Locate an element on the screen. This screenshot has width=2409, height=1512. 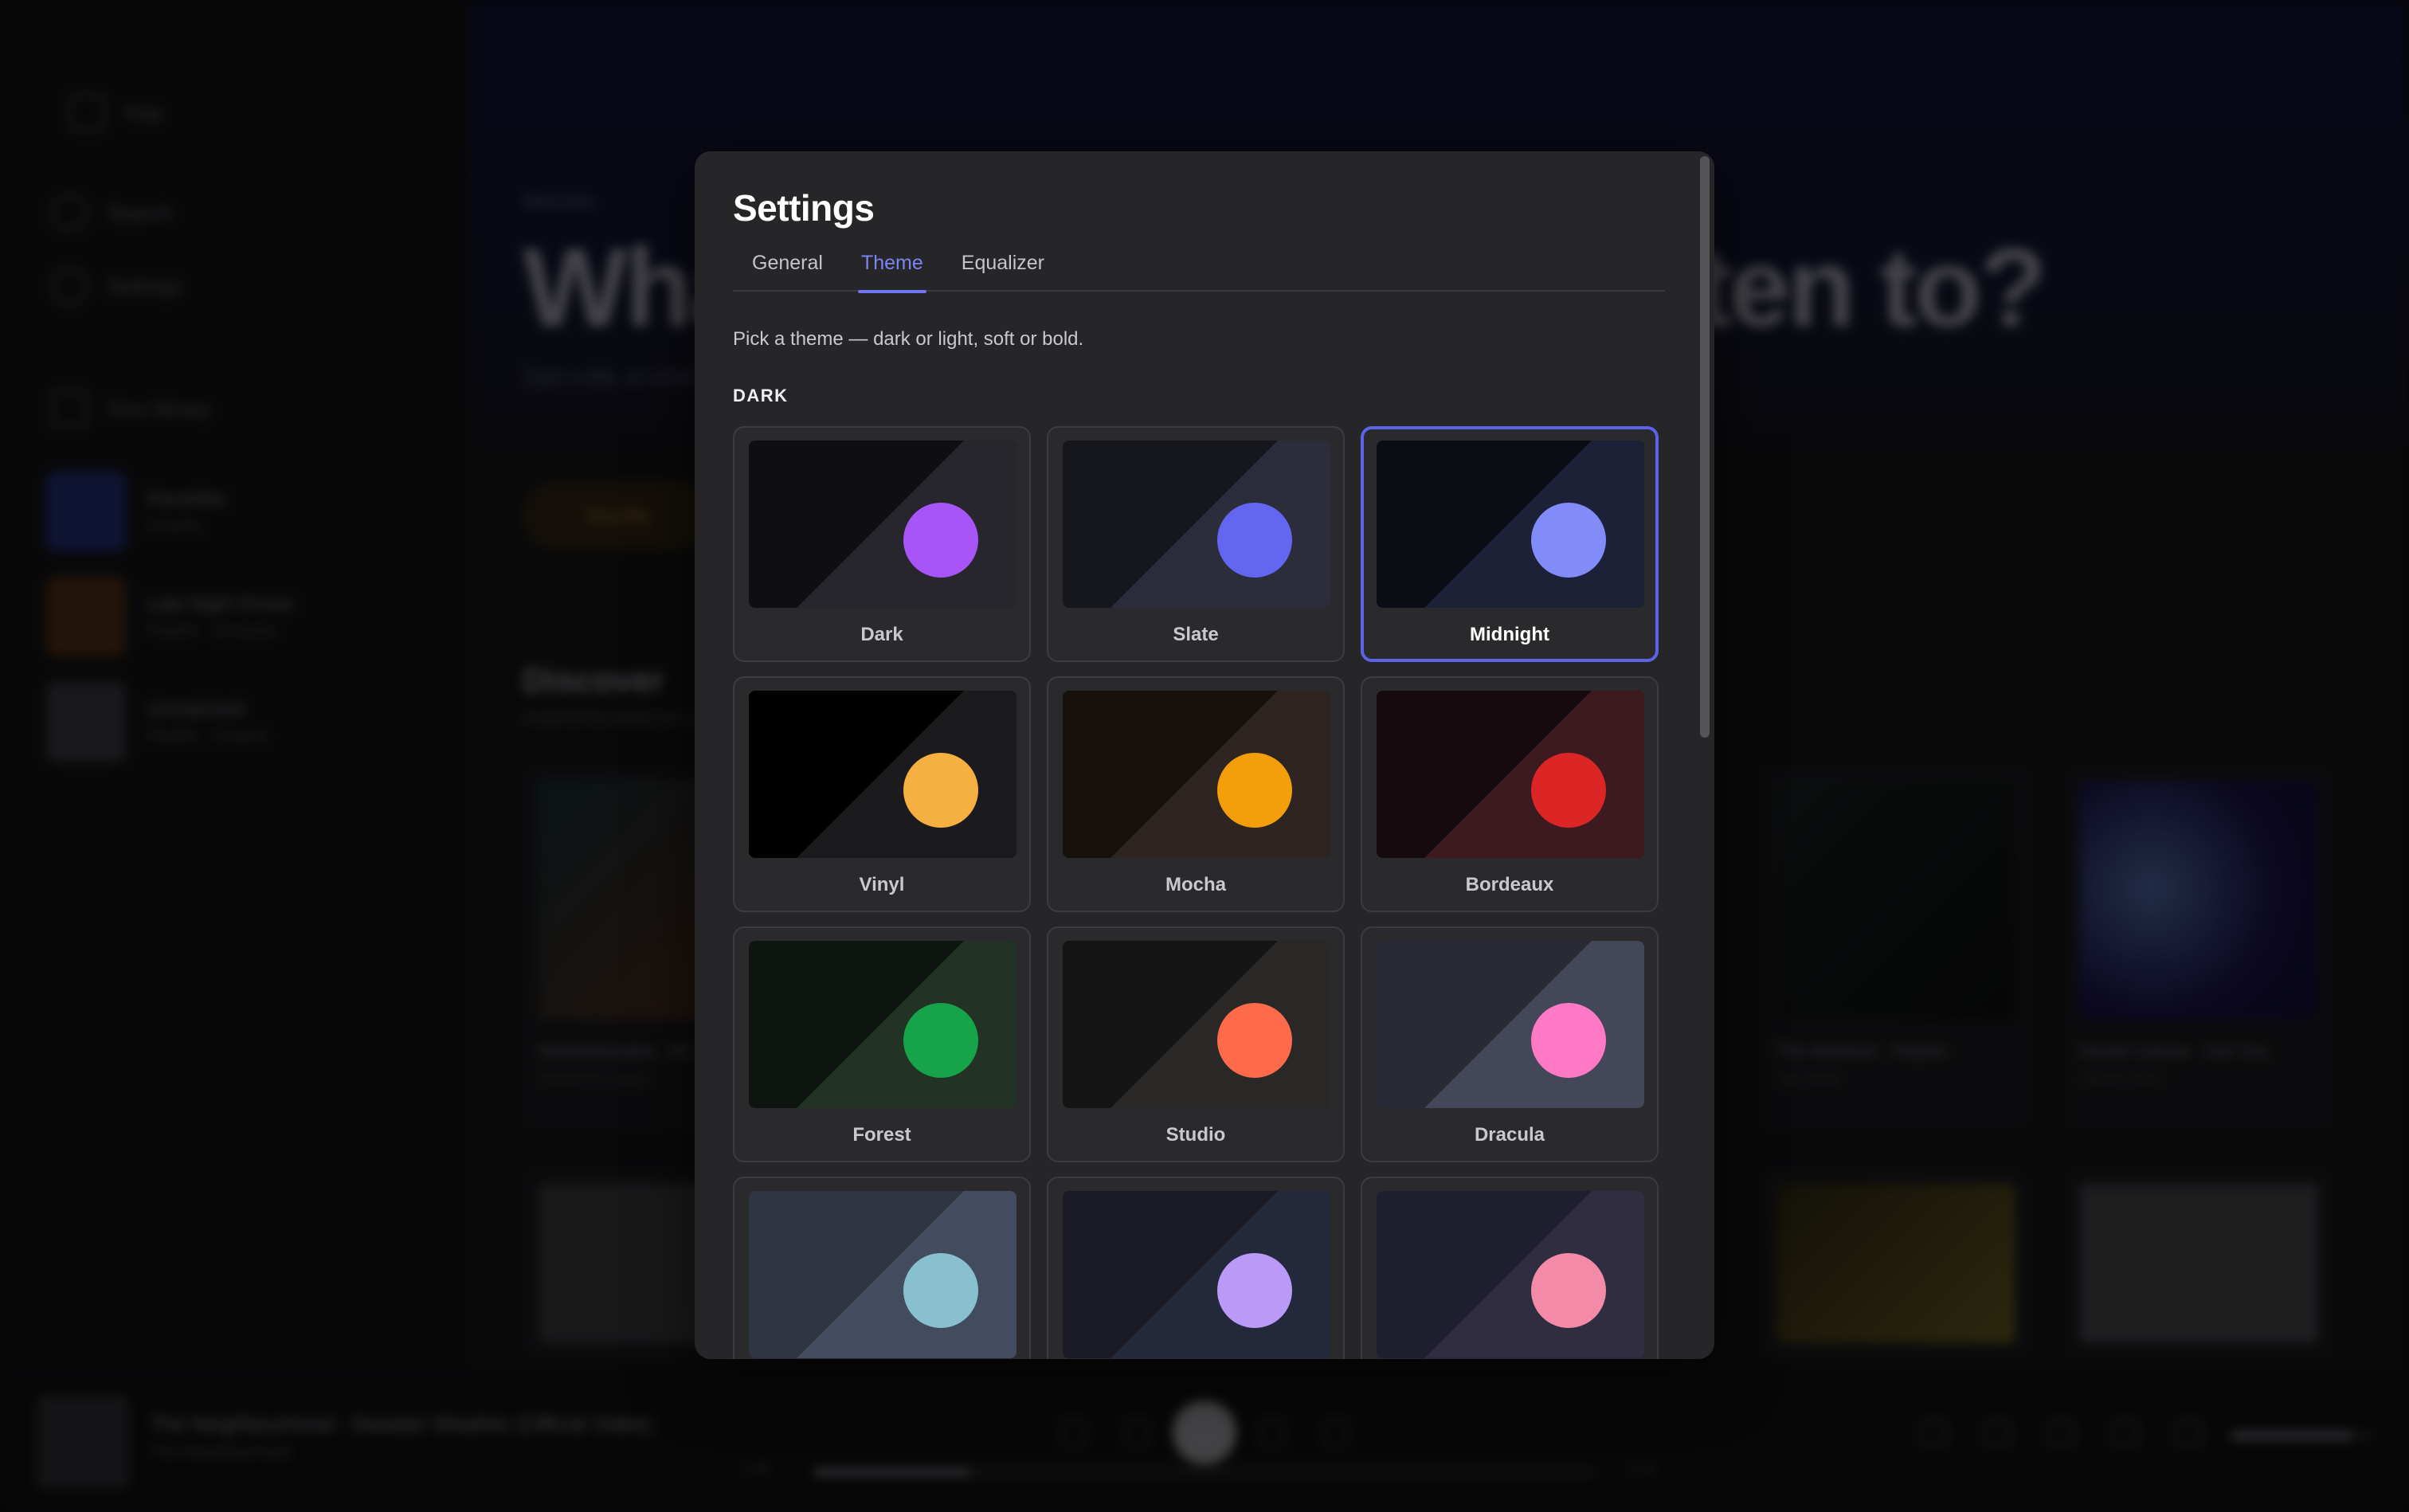
theme-name: Vinyl is located at coordinates (882, 885).